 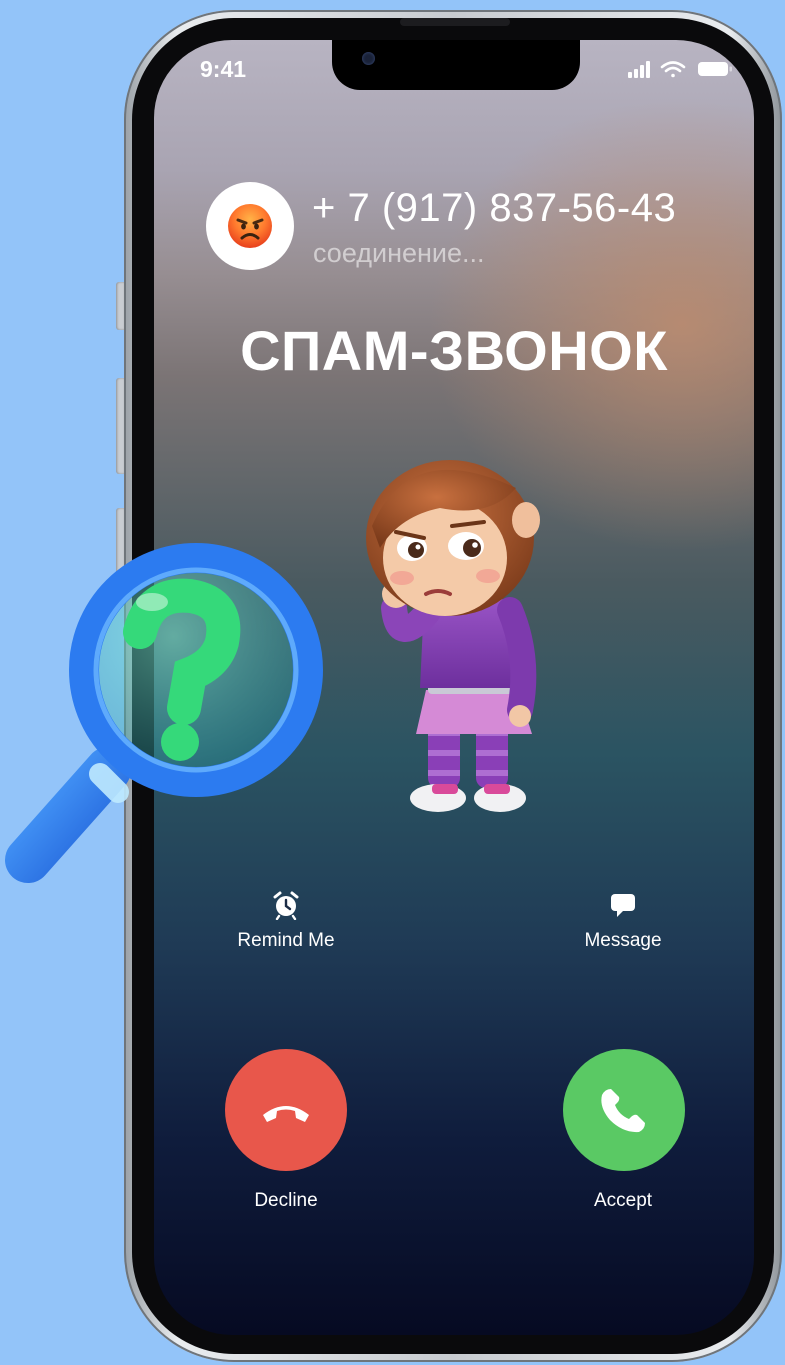 What do you see at coordinates (639, 69) in the screenshot?
I see `cellular-signal-icon` at bounding box center [639, 69].